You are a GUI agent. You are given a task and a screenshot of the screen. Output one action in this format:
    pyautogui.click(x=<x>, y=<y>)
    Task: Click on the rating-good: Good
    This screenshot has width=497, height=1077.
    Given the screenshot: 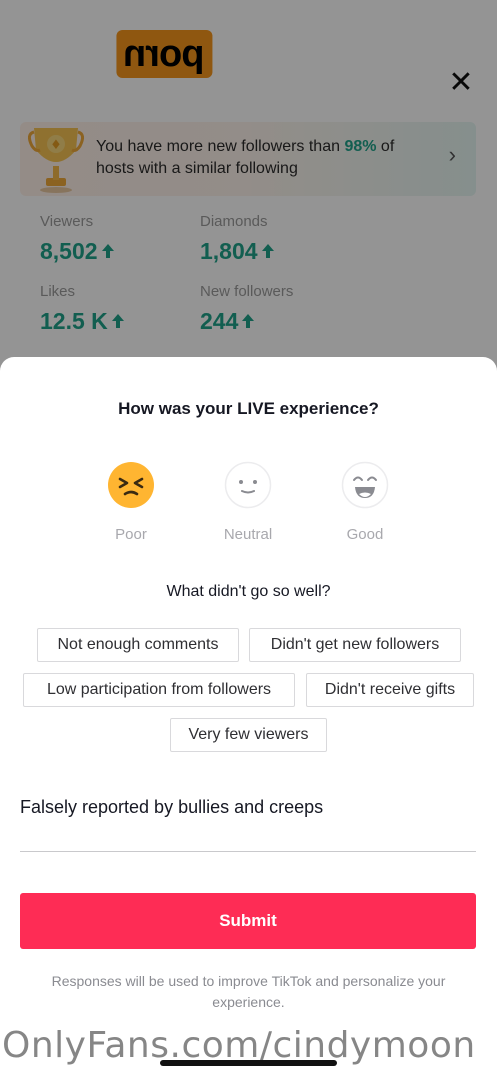 What is the action you would take?
    pyautogui.click(x=365, y=502)
    